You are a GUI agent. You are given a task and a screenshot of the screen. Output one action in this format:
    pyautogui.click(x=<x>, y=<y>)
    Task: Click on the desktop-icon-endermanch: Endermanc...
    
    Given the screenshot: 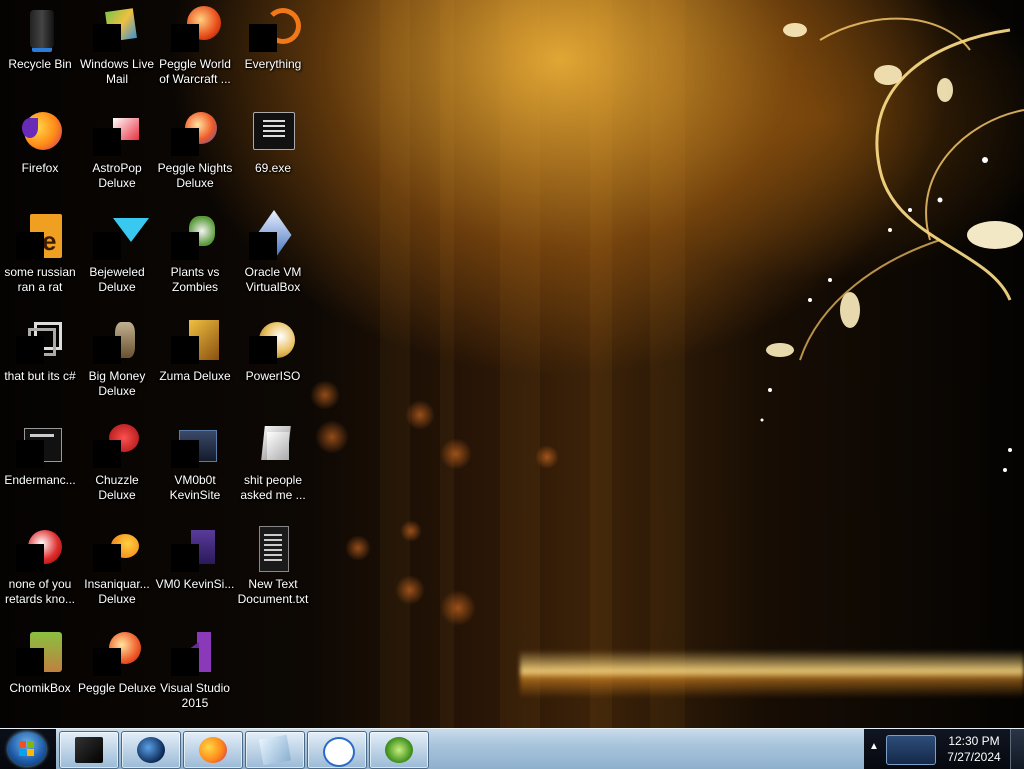 What is the action you would take?
    pyautogui.click(x=40, y=466)
    